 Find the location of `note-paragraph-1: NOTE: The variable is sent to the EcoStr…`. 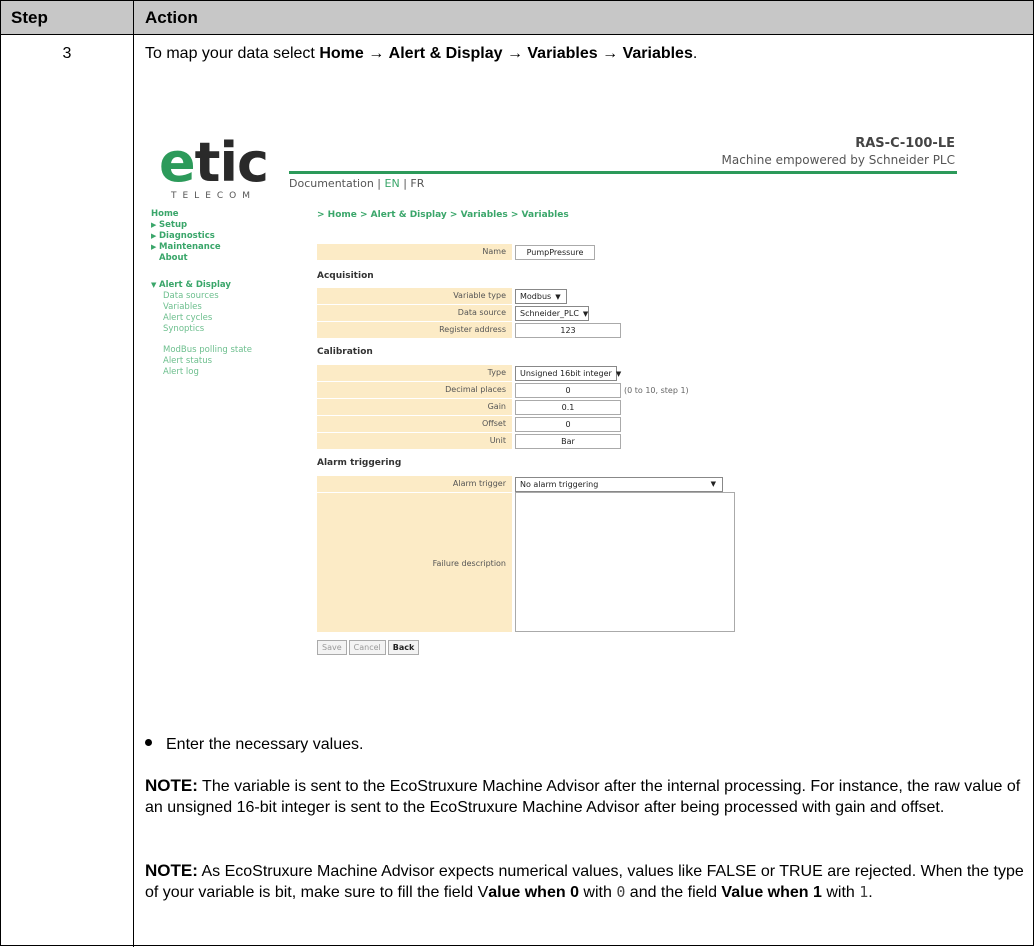

note-paragraph-1: NOTE: The variable is sent to the EcoStr… is located at coordinates (585, 796).